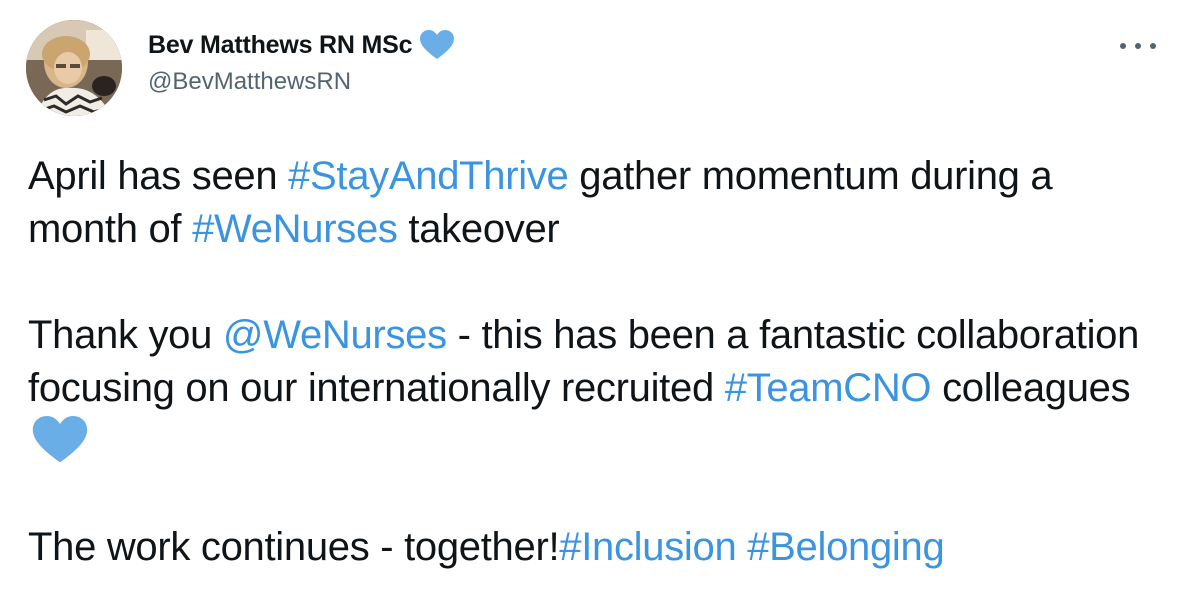 The height and width of the screenshot is (608, 1182). Describe the element at coordinates (828, 388) in the screenshot. I see `hashtag-link: #TeamCNO` at that location.